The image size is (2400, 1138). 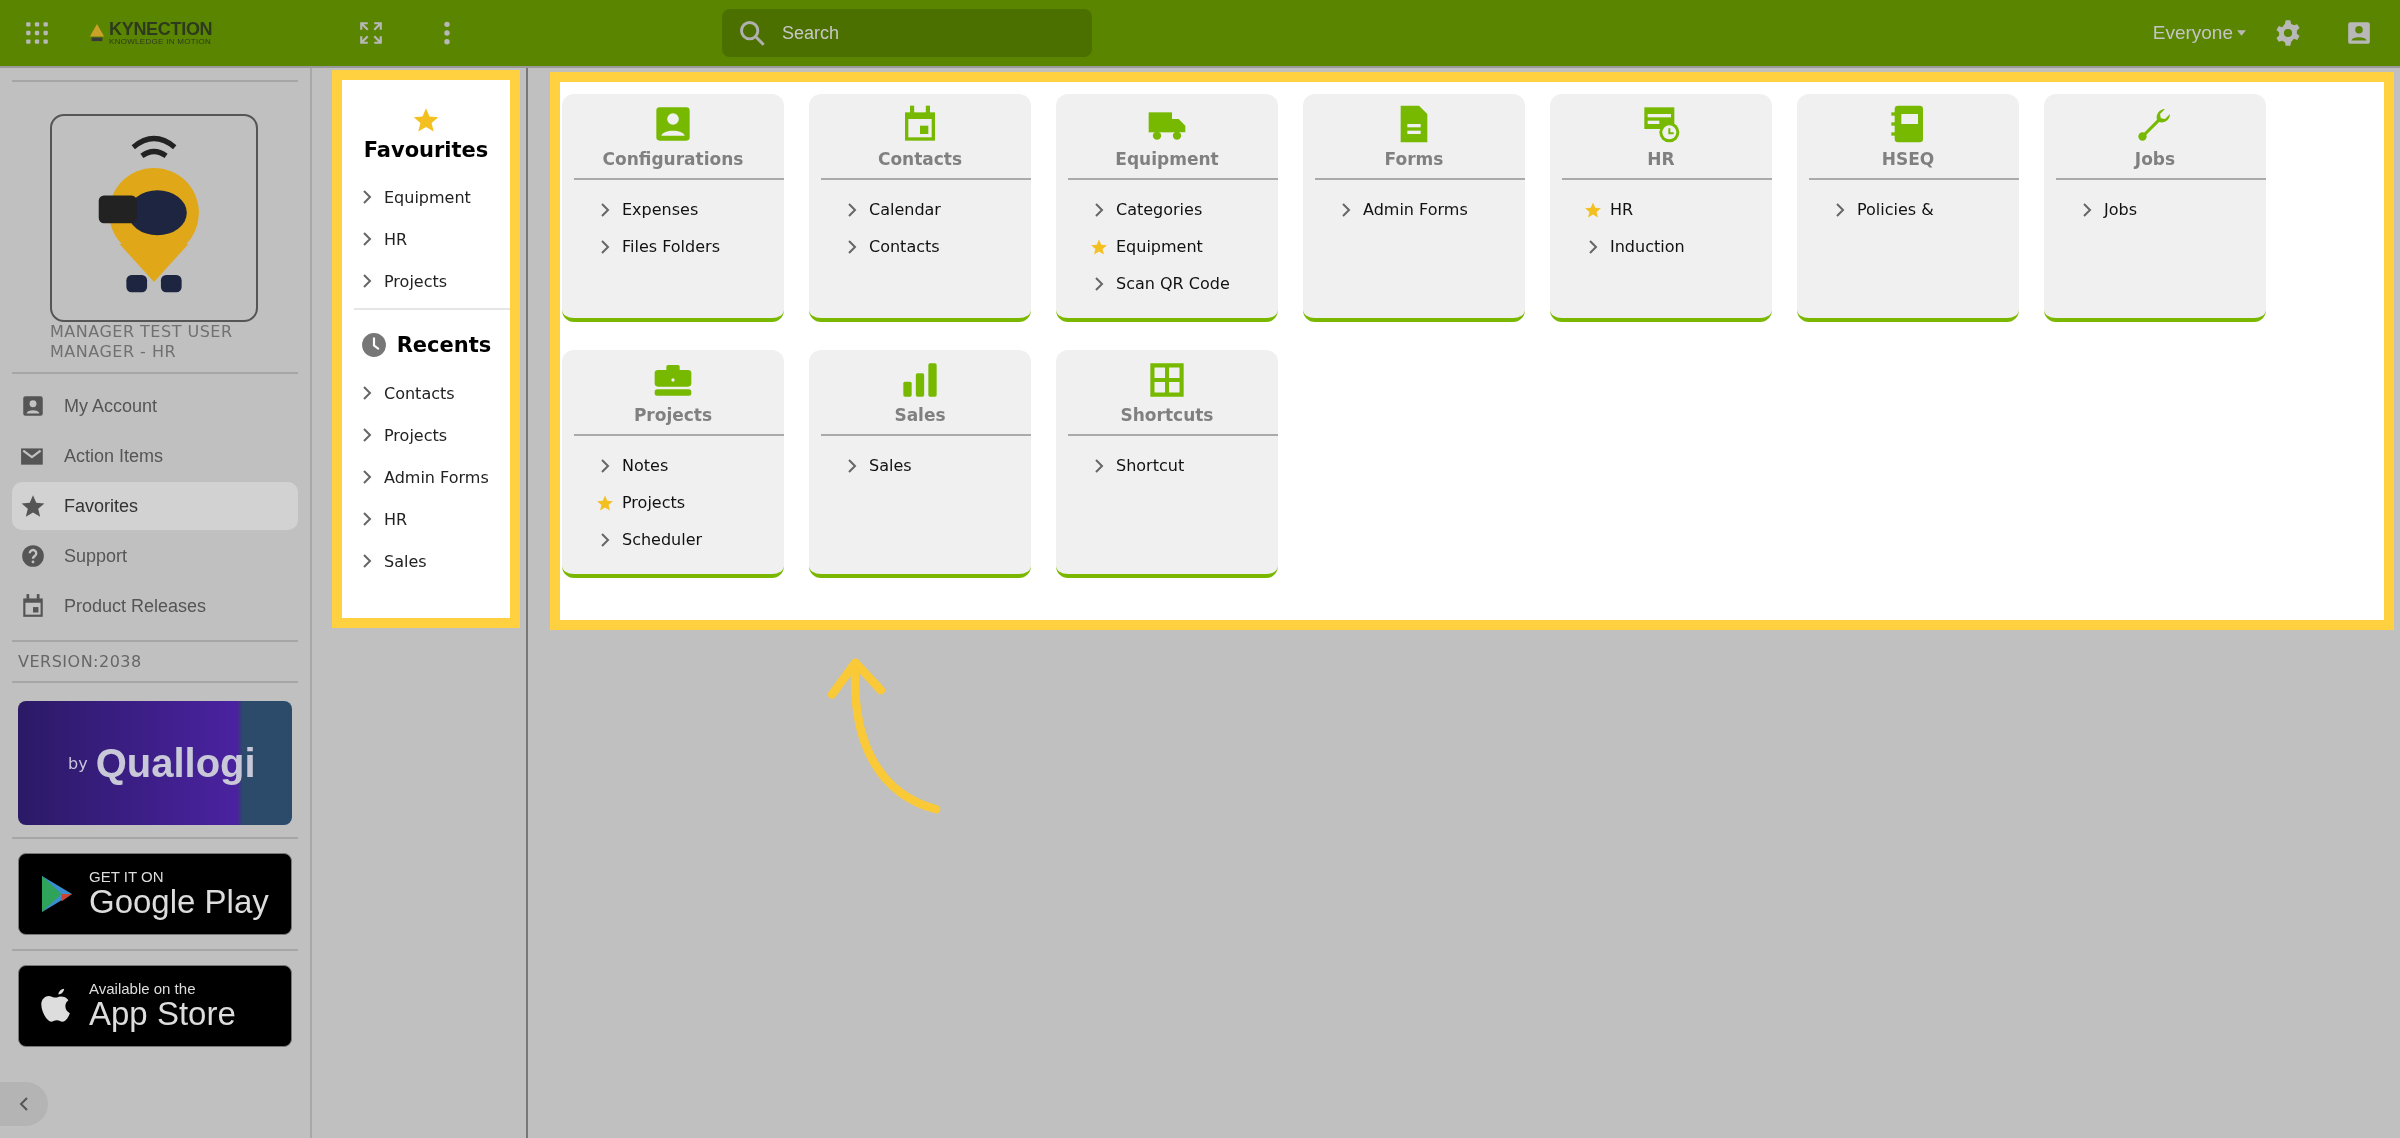 I want to click on favourite-link: Projects, so click(x=426, y=281).